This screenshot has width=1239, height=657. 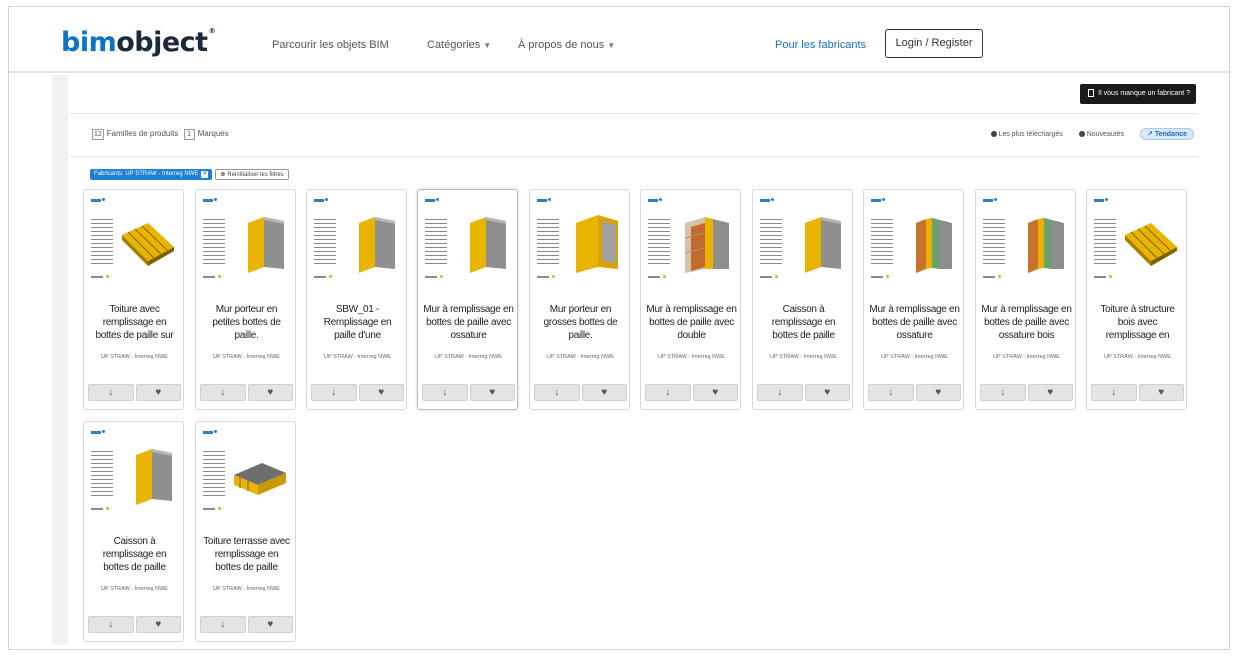 What do you see at coordinates (820, 45) in the screenshot?
I see `nav-for-manufacturers: Pour les fabricants` at bounding box center [820, 45].